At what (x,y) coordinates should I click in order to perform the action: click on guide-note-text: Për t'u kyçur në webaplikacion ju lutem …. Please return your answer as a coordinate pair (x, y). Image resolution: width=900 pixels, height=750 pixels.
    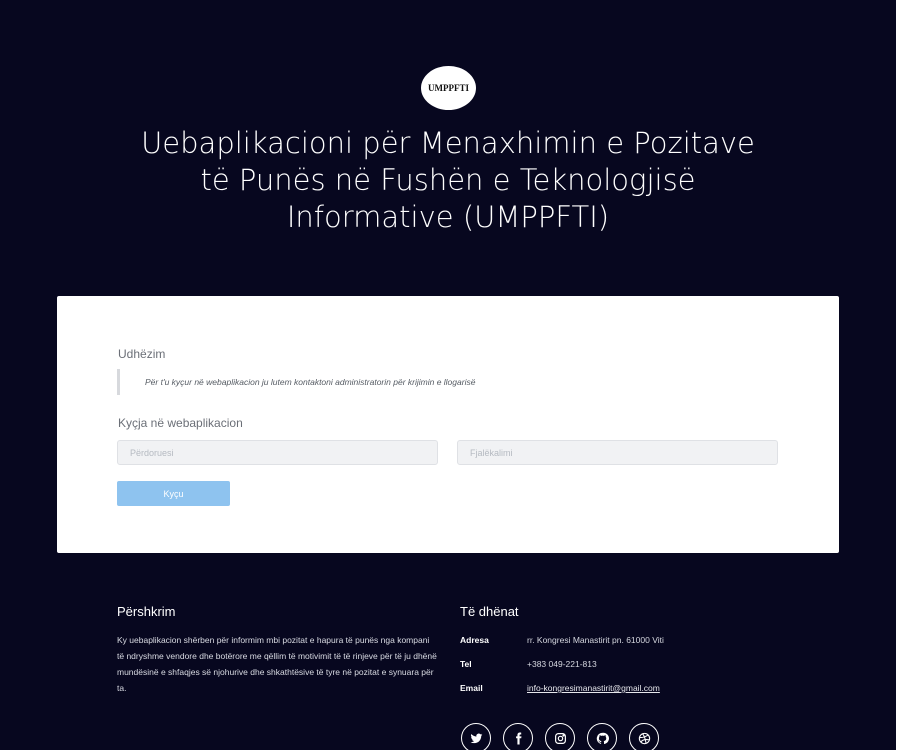
    Looking at the image, I should click on (310, 382).